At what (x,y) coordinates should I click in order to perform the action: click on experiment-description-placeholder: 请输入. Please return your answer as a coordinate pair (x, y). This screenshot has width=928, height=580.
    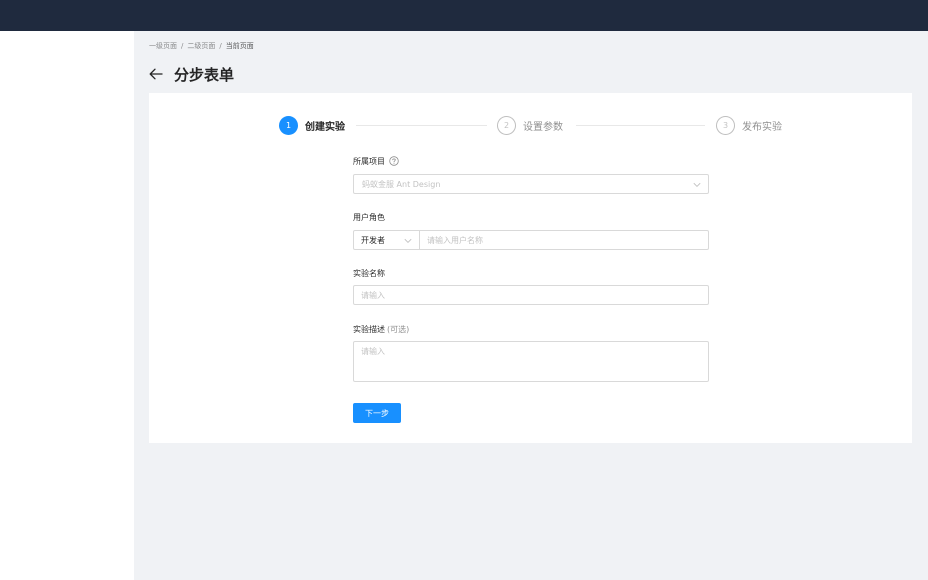
    Looking at the image, I should click on (373, 351).